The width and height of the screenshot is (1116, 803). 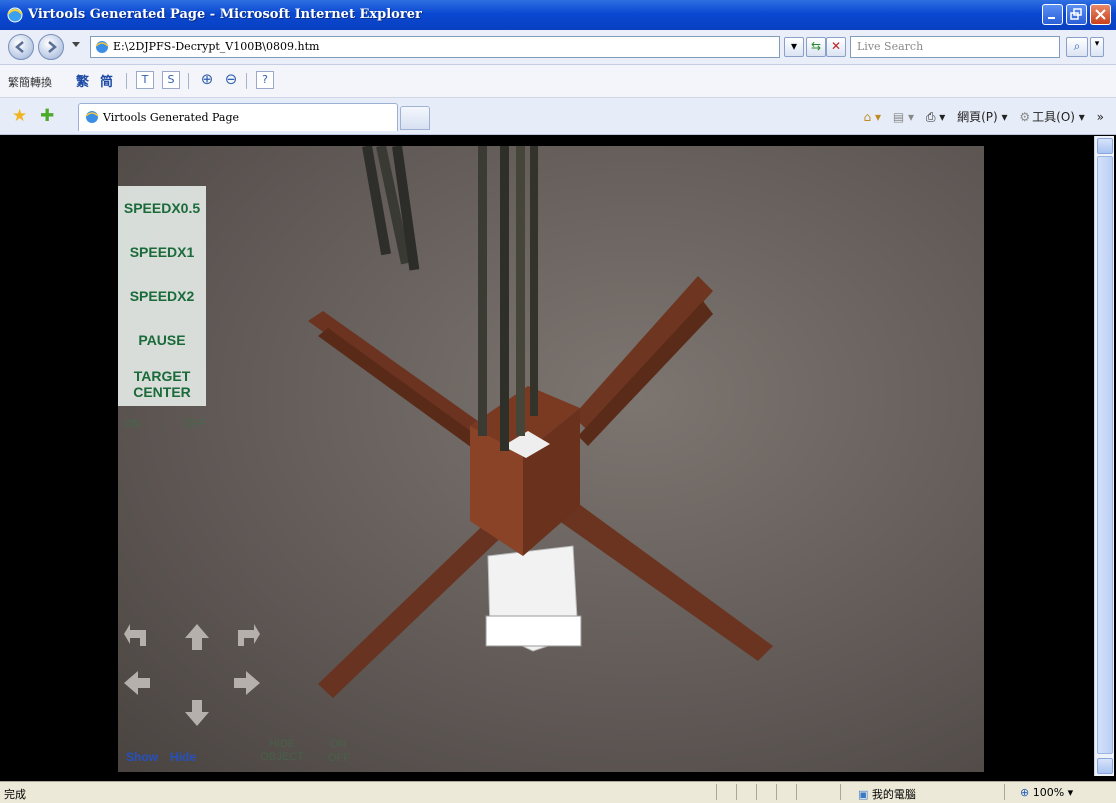 I want to click on speed-x0.5-button: SPEEDX0.5, so click(x=162, y=208).